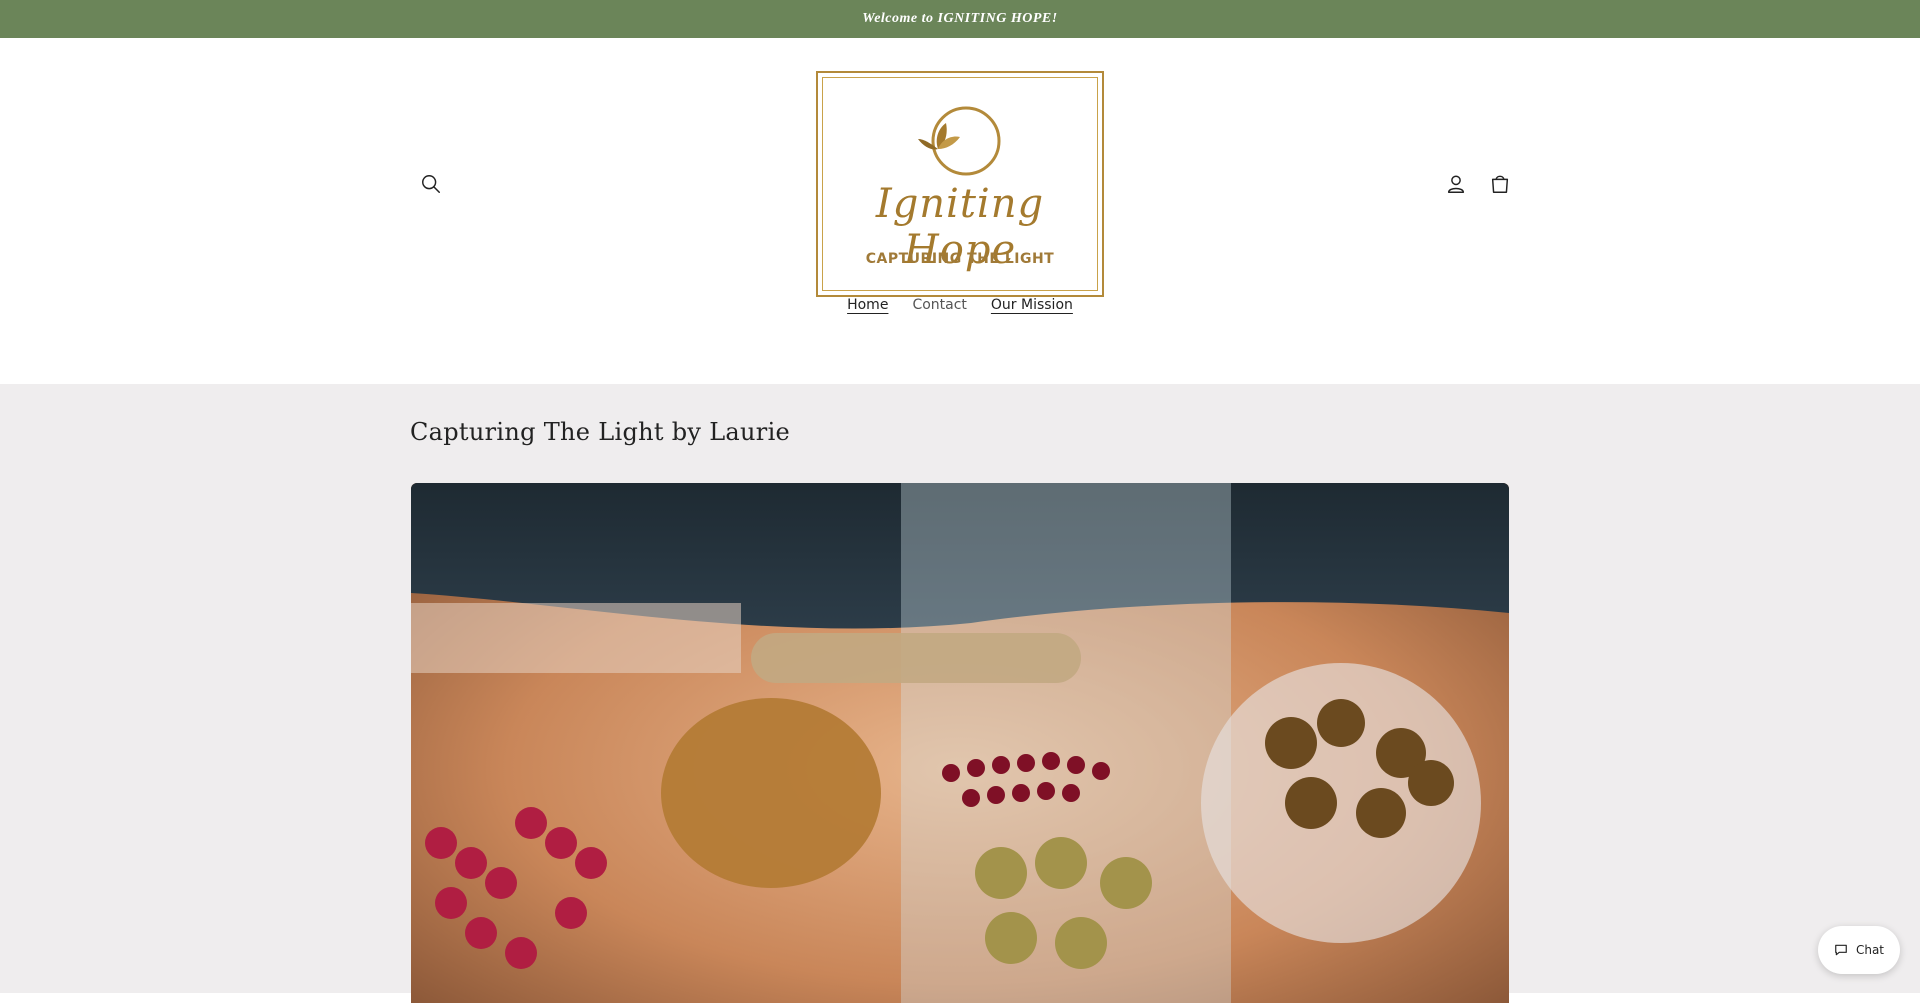 The width and height of the screenshot is (1920, 1003). Describe the element at coordinates (939, 308) in the screenshot. I see `nav-item-contact: Contact` at that location.